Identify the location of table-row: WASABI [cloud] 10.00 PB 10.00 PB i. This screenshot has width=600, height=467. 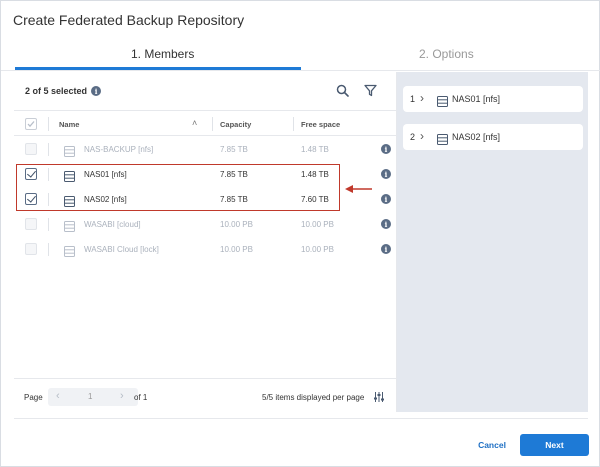
(205, 224).